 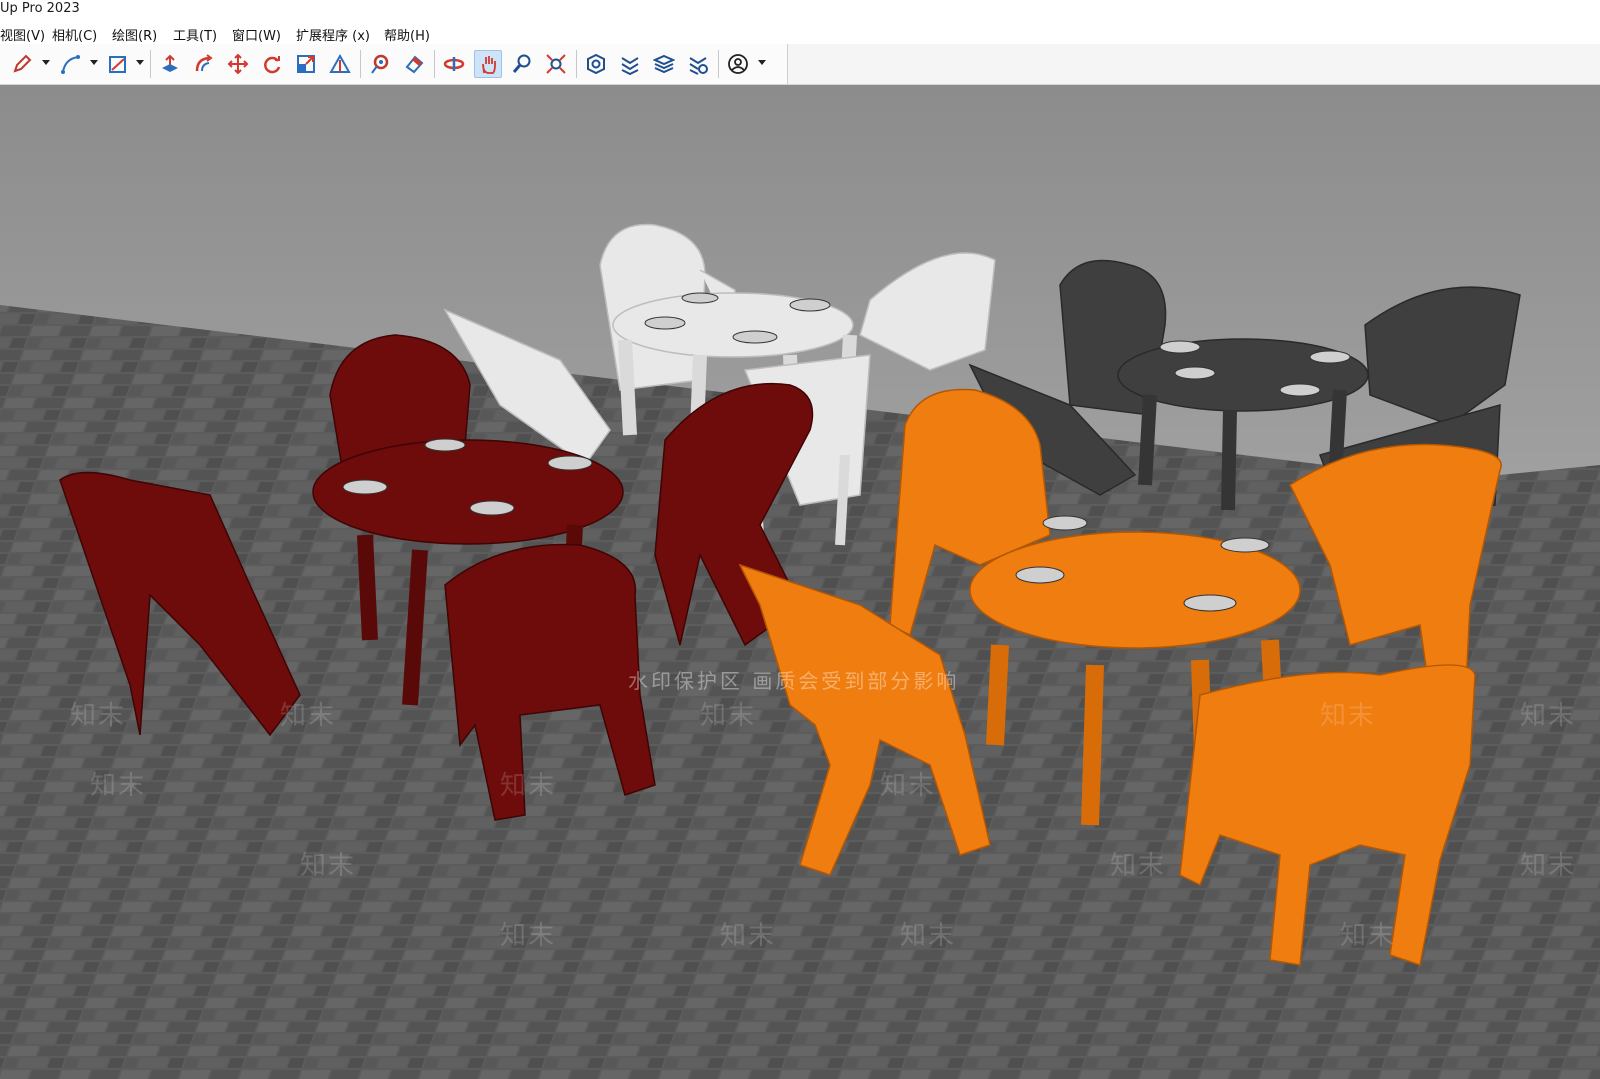 What do you see at coordinates (40, 8) in the screenshot?
I see `window-title: Up Pro 2023` at bounding box center [40, 8].